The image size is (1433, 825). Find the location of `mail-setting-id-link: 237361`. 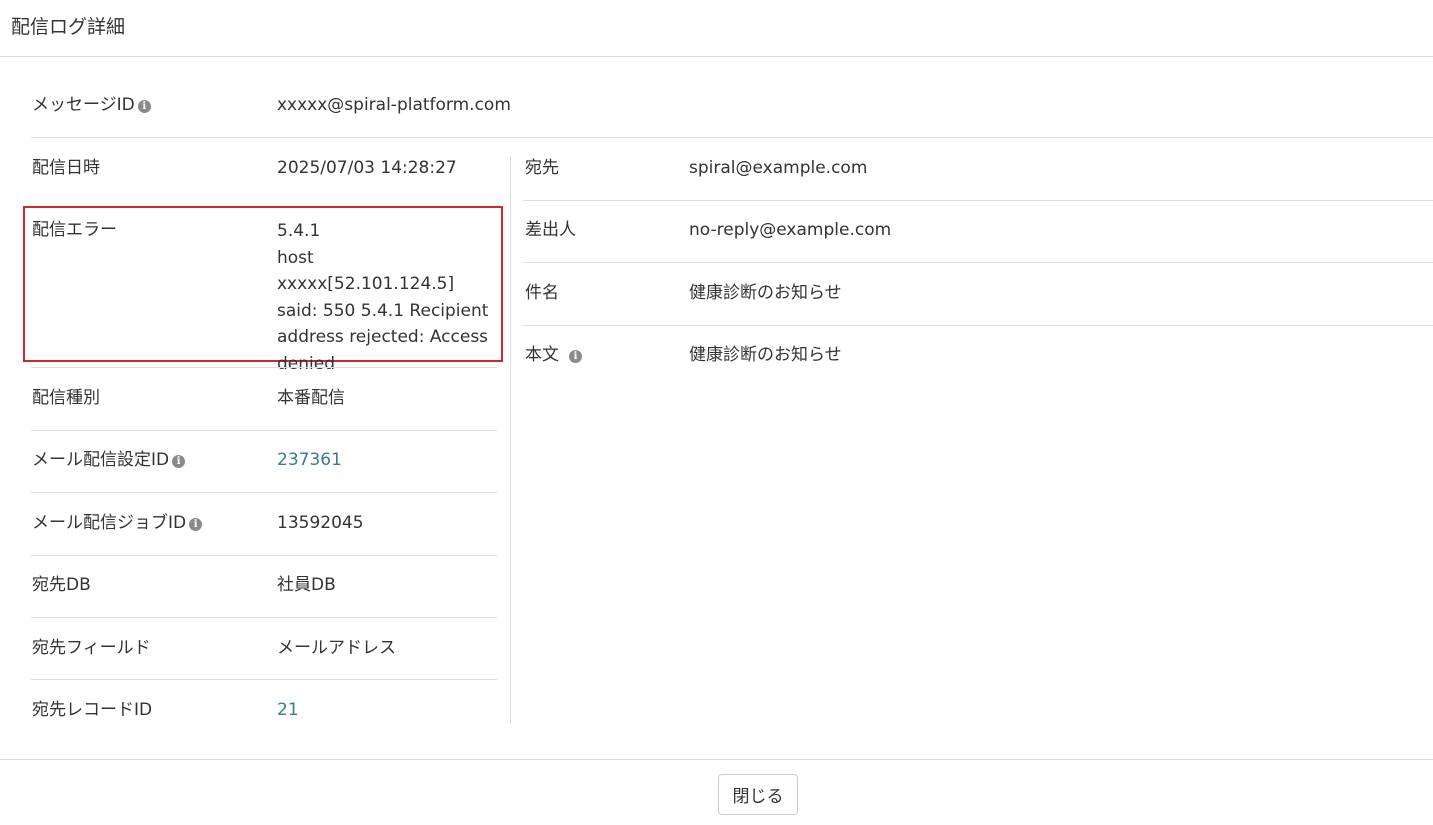

mail-setting-id-link: 237361 is located at coordinates (309, 460).